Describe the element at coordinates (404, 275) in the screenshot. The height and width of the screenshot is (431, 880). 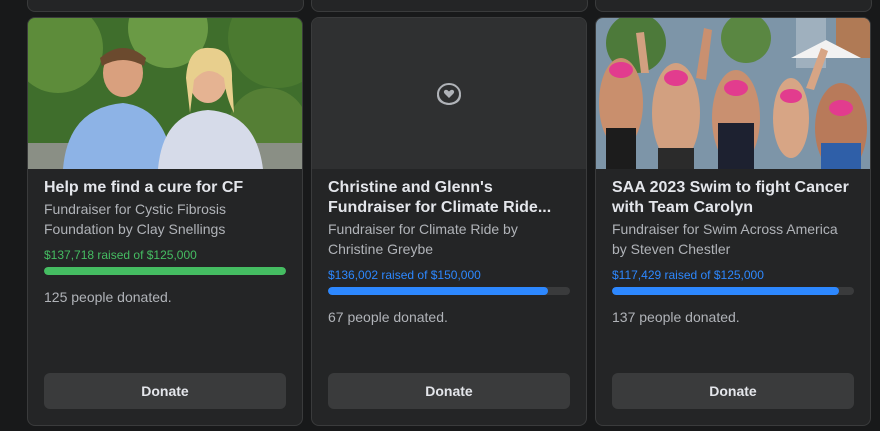
I see `amount-raised: $136,002 raised of $150,000` at that location.